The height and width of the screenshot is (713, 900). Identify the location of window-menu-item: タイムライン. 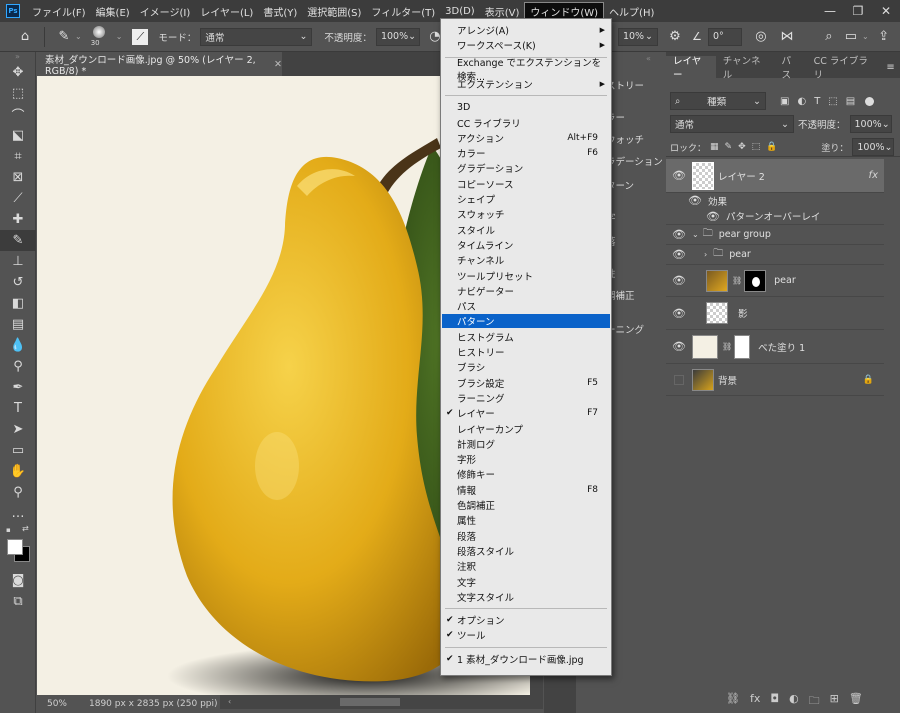
(526, 245).